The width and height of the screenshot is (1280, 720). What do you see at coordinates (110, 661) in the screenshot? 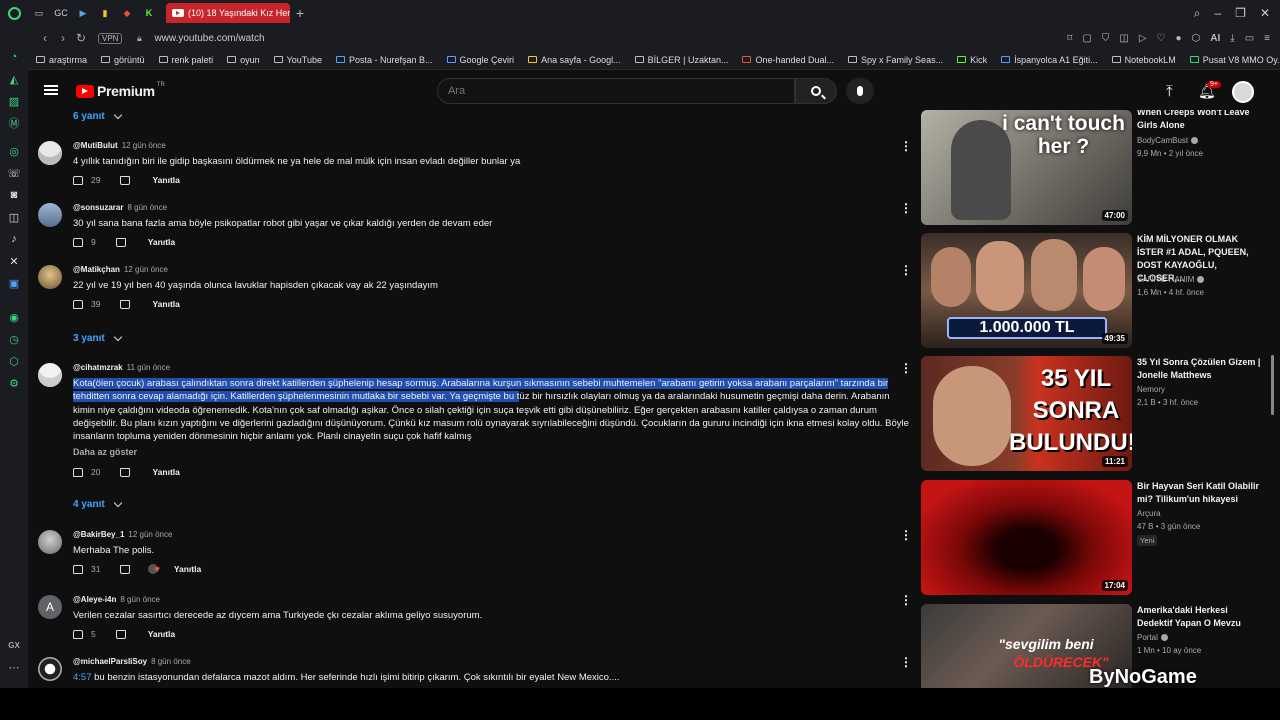
I see `comment-author: @michaelParsliSoy` at bounding box center [110, 661].